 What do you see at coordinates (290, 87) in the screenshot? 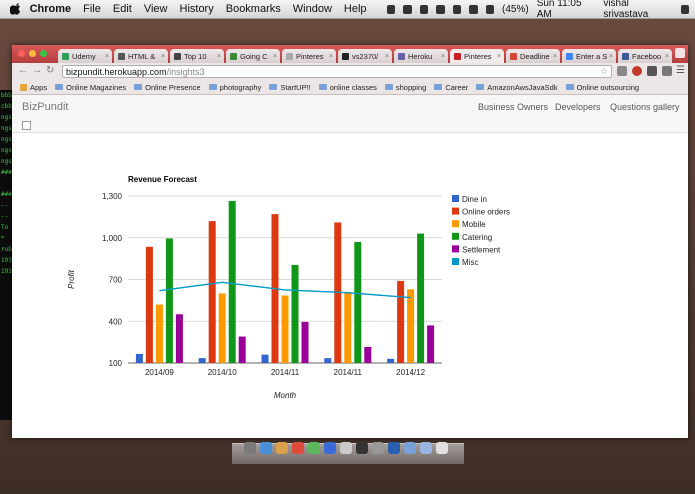
I see `bookmark-folder: StartUP!!` at bounding box center [290, 87].